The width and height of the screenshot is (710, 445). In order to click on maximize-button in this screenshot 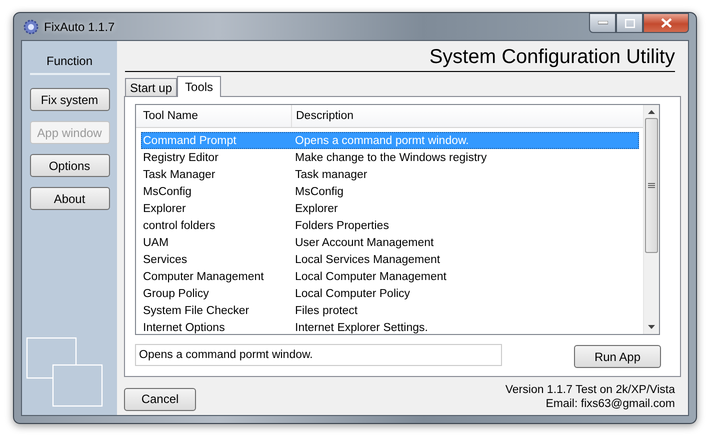, I will do `click(629, 23)`.